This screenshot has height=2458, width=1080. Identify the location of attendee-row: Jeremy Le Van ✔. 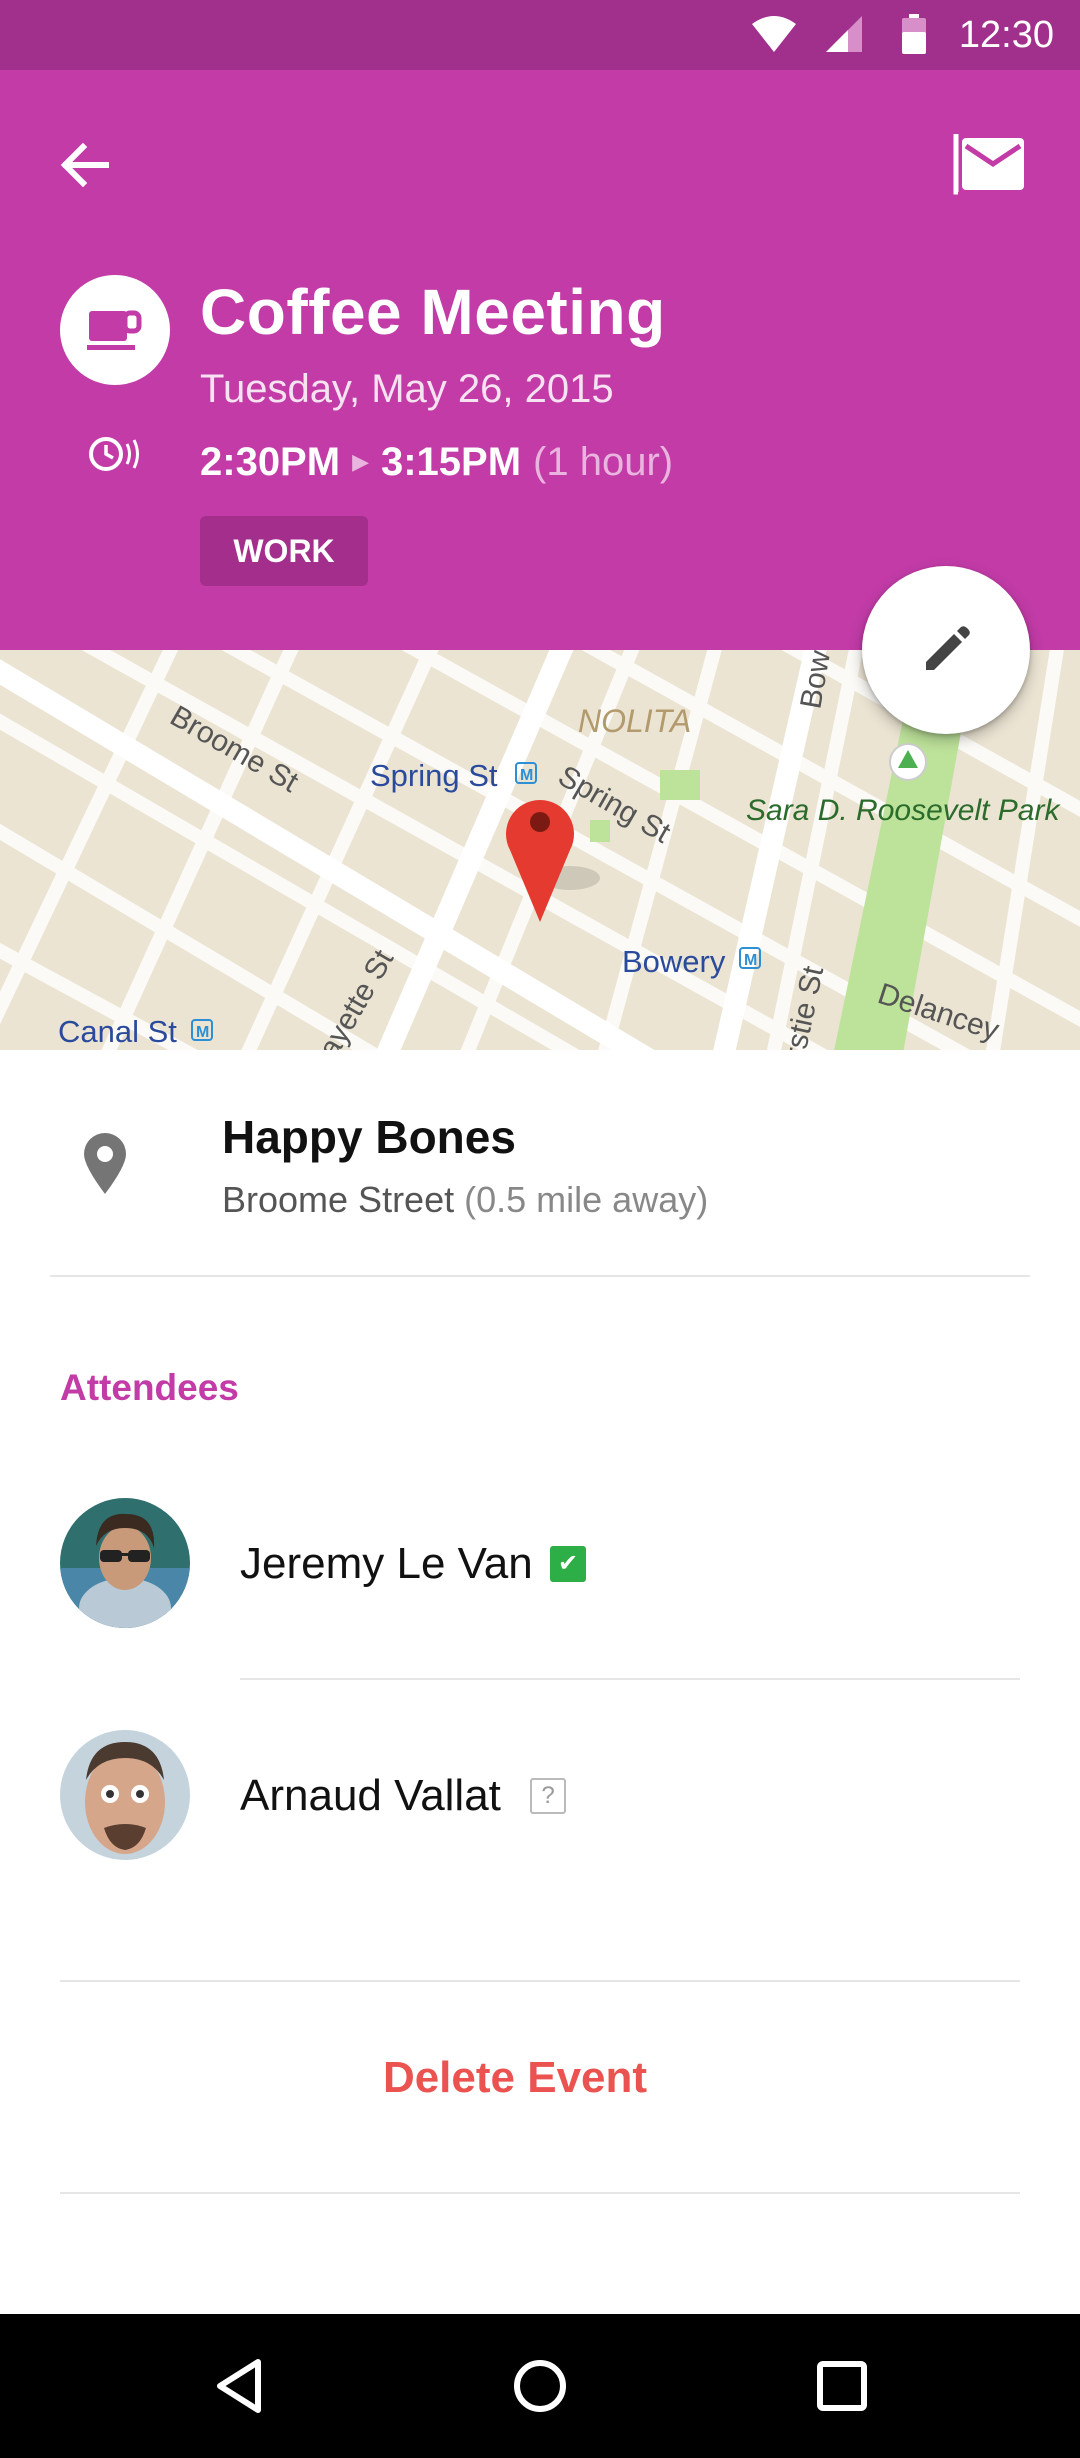
(540, 1588).